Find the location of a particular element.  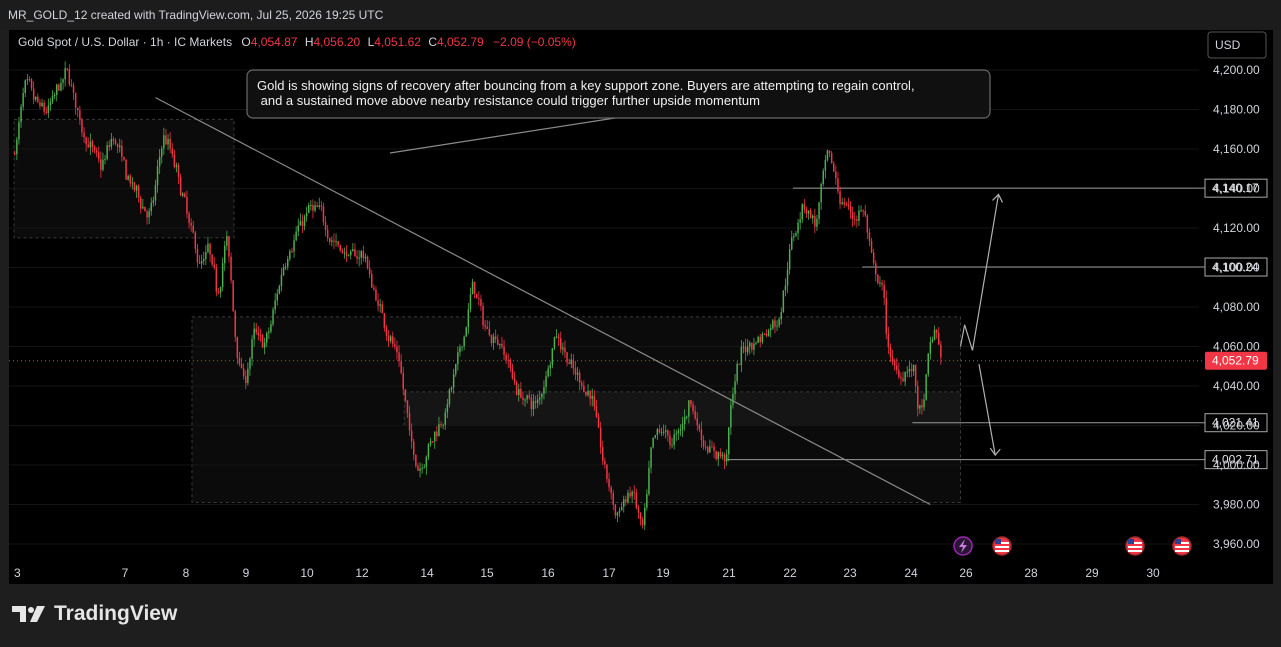

currency-button: USD is located at coordinates (1237, 45).